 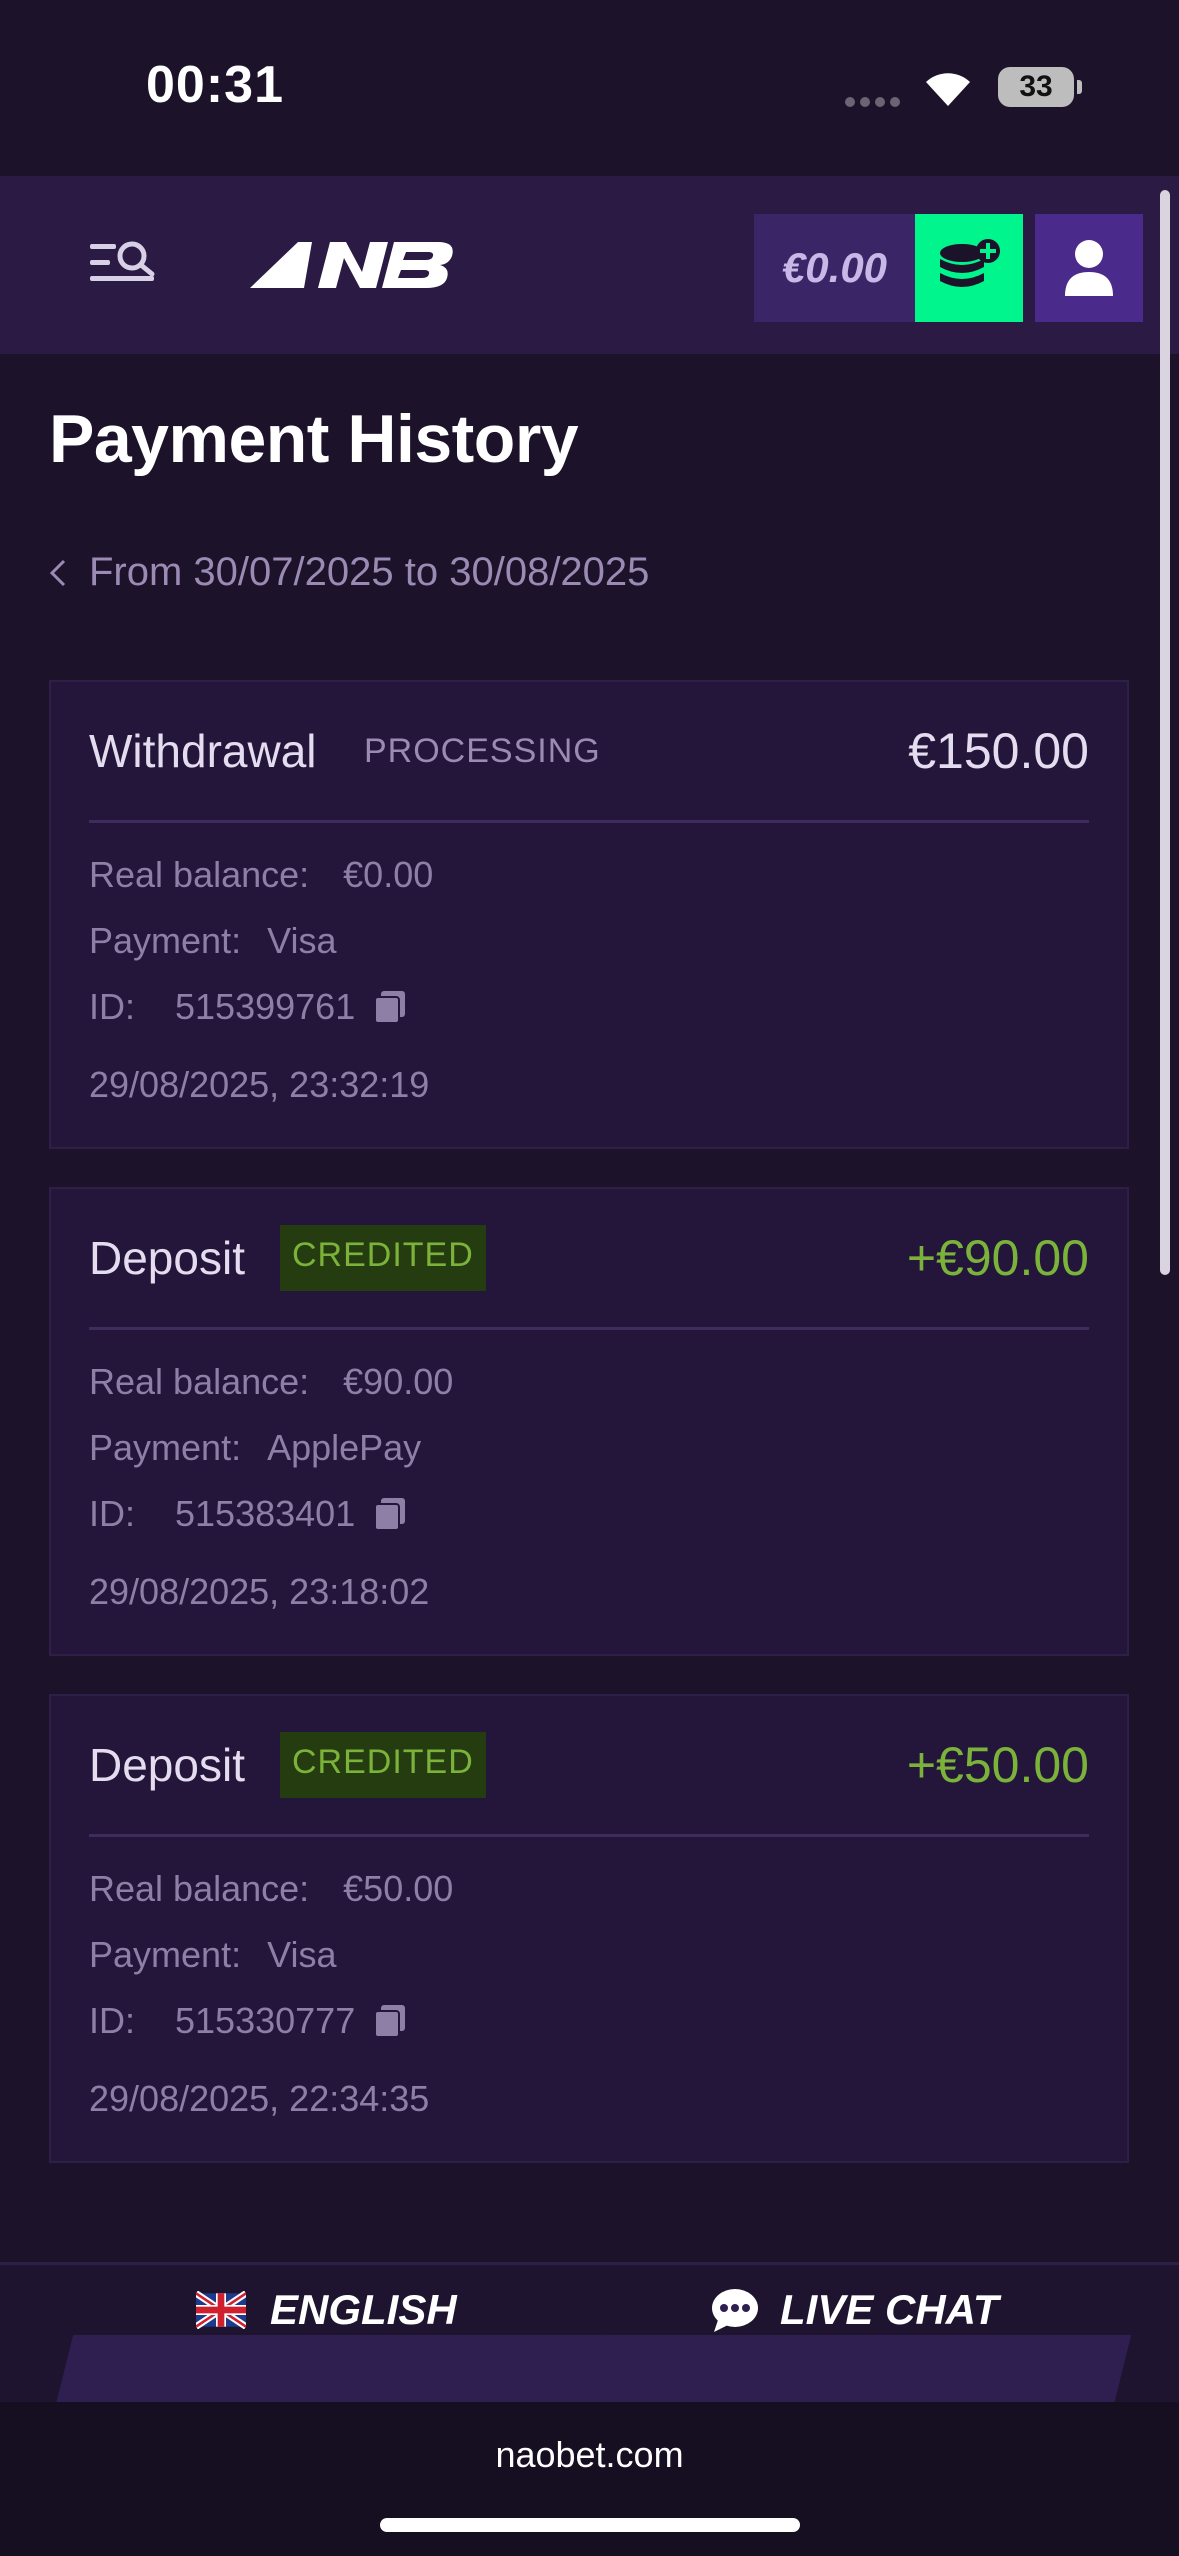 What do you see at coordinates (314, 439) in the screenshot?
I see `page-title: Payment History` at bounding box center [314, 439].